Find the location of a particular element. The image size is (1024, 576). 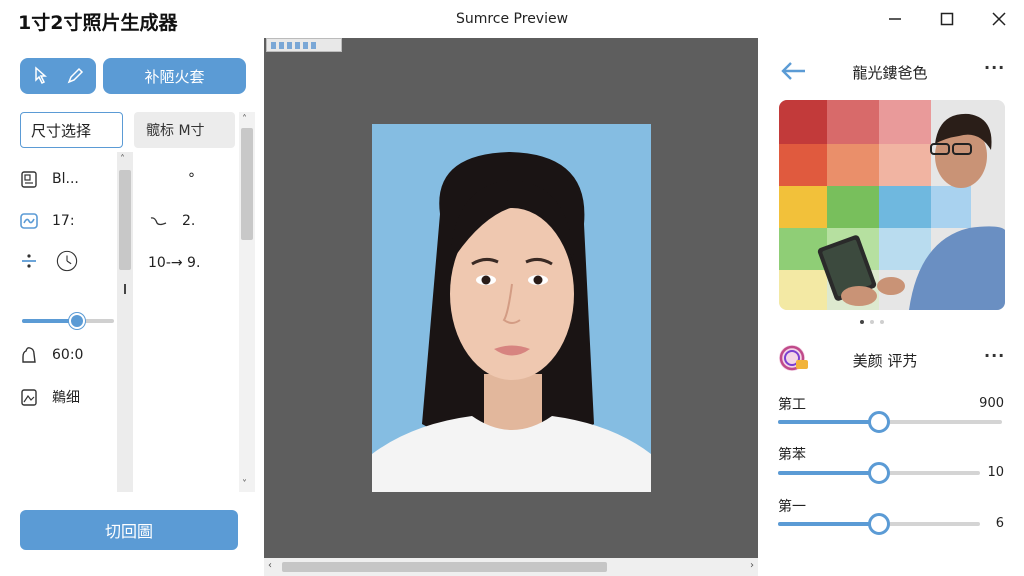

list-item-label: 60:0 is located at coordinates (68, 355).